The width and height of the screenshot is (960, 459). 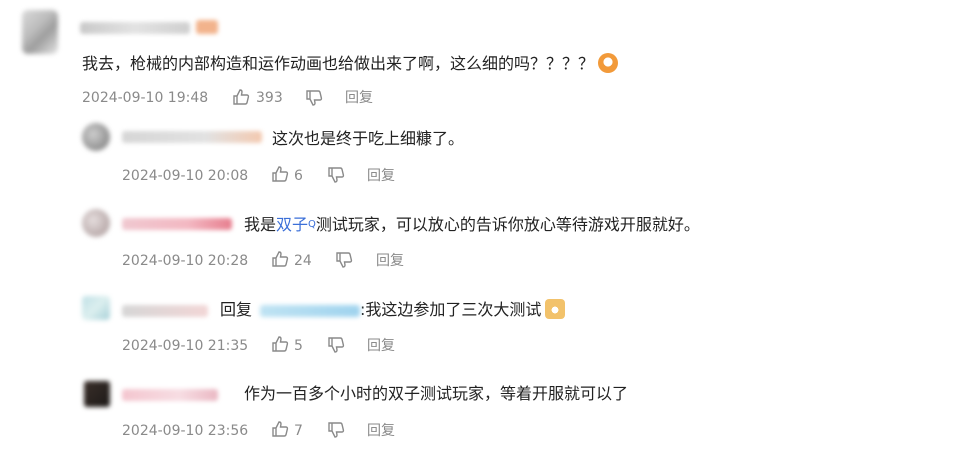 I want to click on reply-time: 2024-09-10 20:28, so click(x=185, y=261).